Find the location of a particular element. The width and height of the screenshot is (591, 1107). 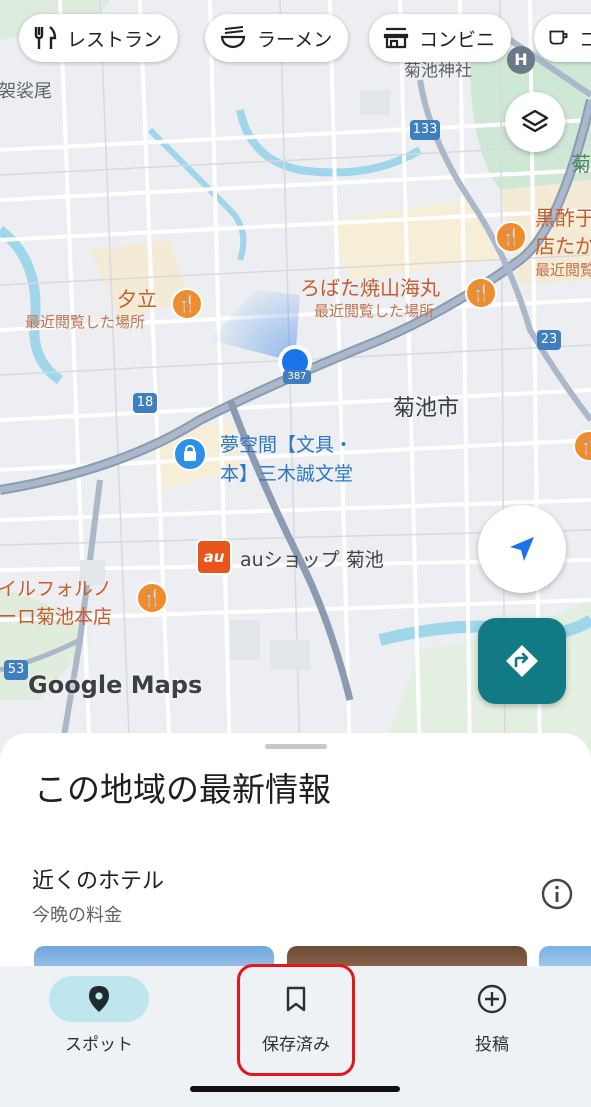

road-badge-18: 18 is located at coordinates (145, 403).